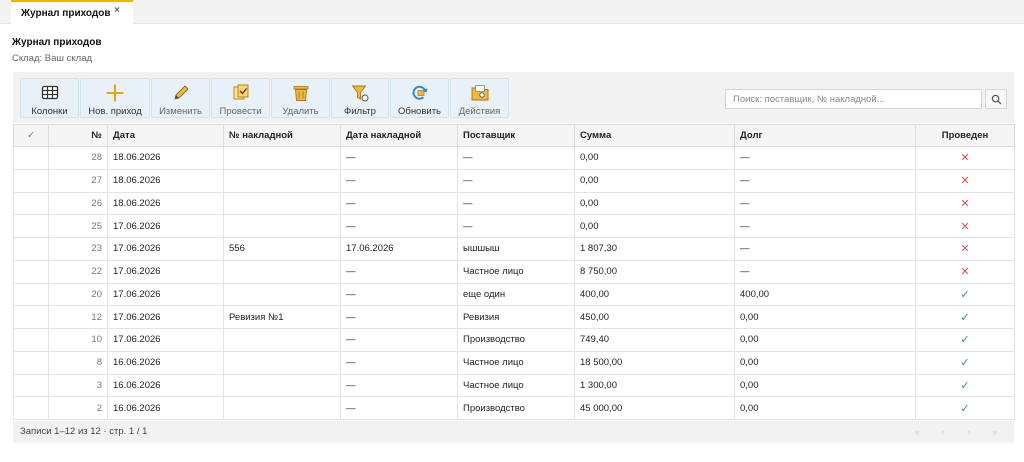 This screenshot has height=462, width=1024. I want to click on column-header-supplier: Поставщик, so click(516, 135).